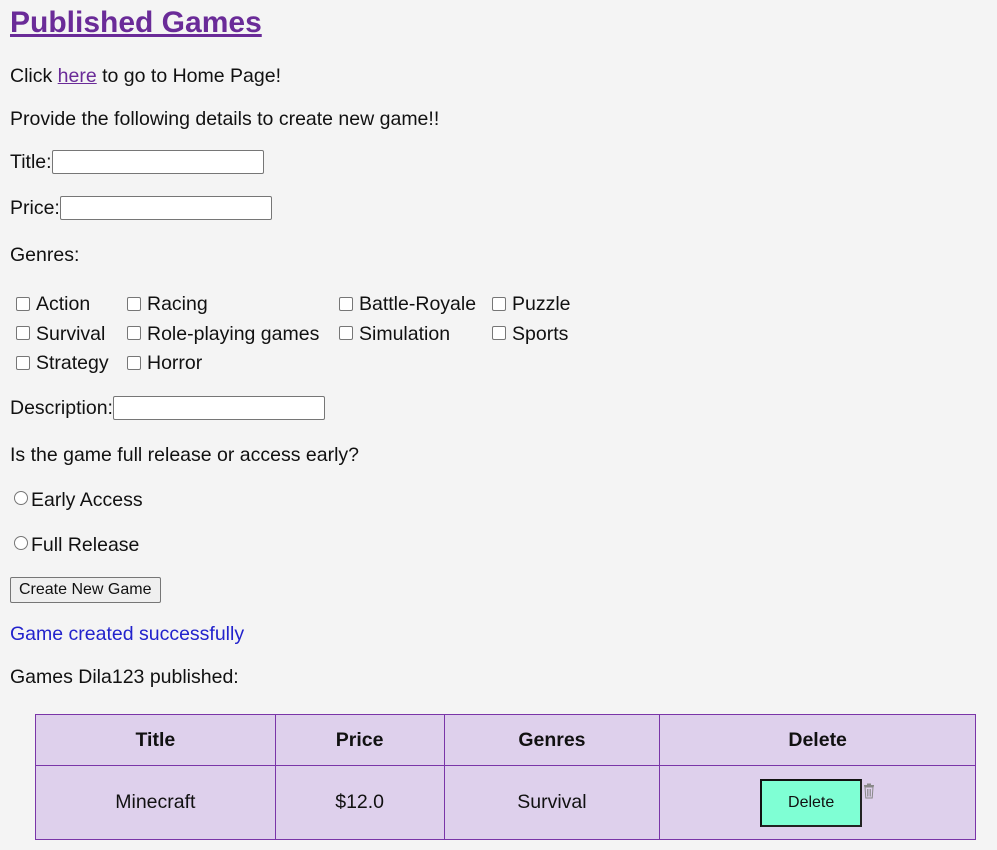  Describe the element at coordinates (218, 408) in the screenshot. I see `description-input` at that location.